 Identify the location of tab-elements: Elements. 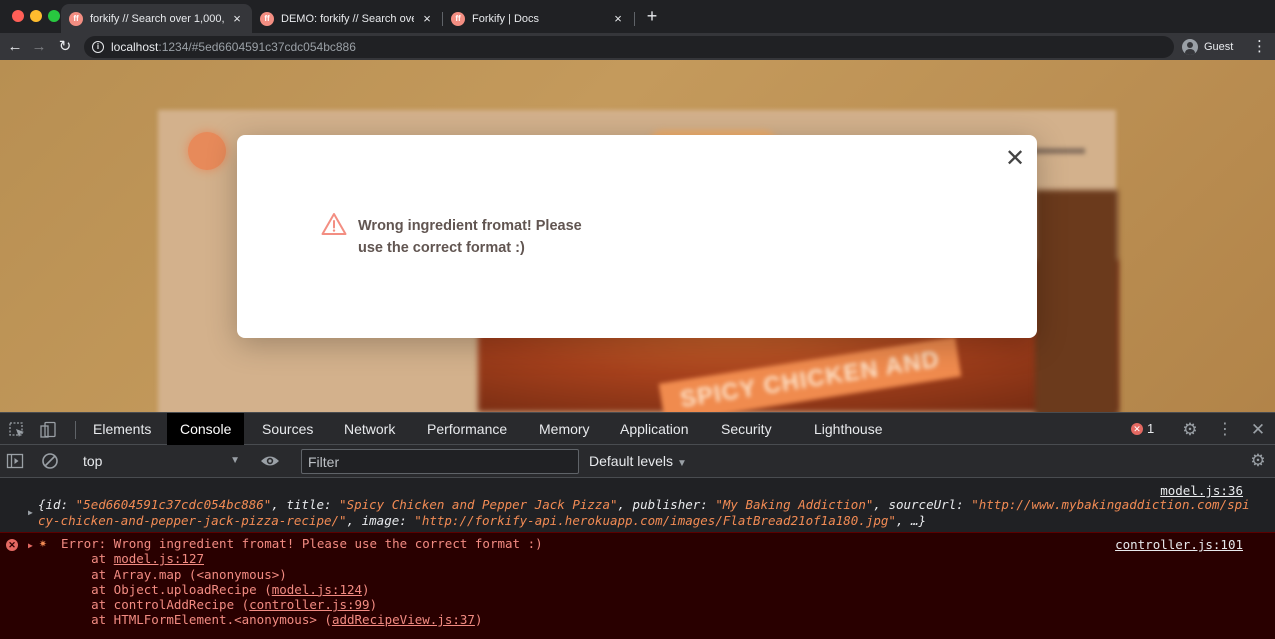
(122, 429).